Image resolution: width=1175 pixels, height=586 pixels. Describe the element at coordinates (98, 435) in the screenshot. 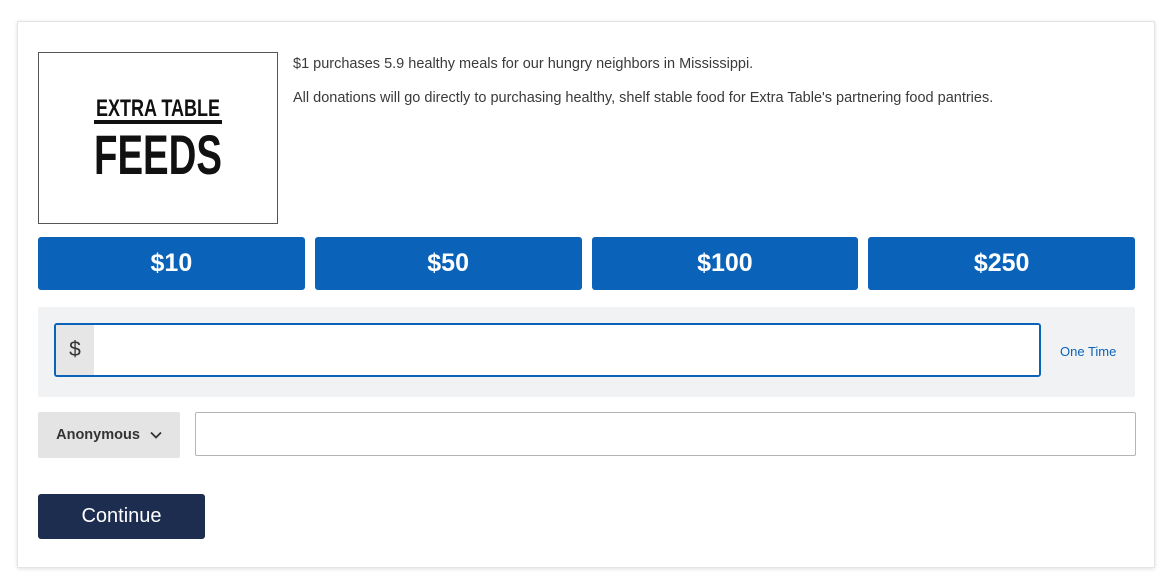

I see `visibility-selected-value: Anonymous` at that location.